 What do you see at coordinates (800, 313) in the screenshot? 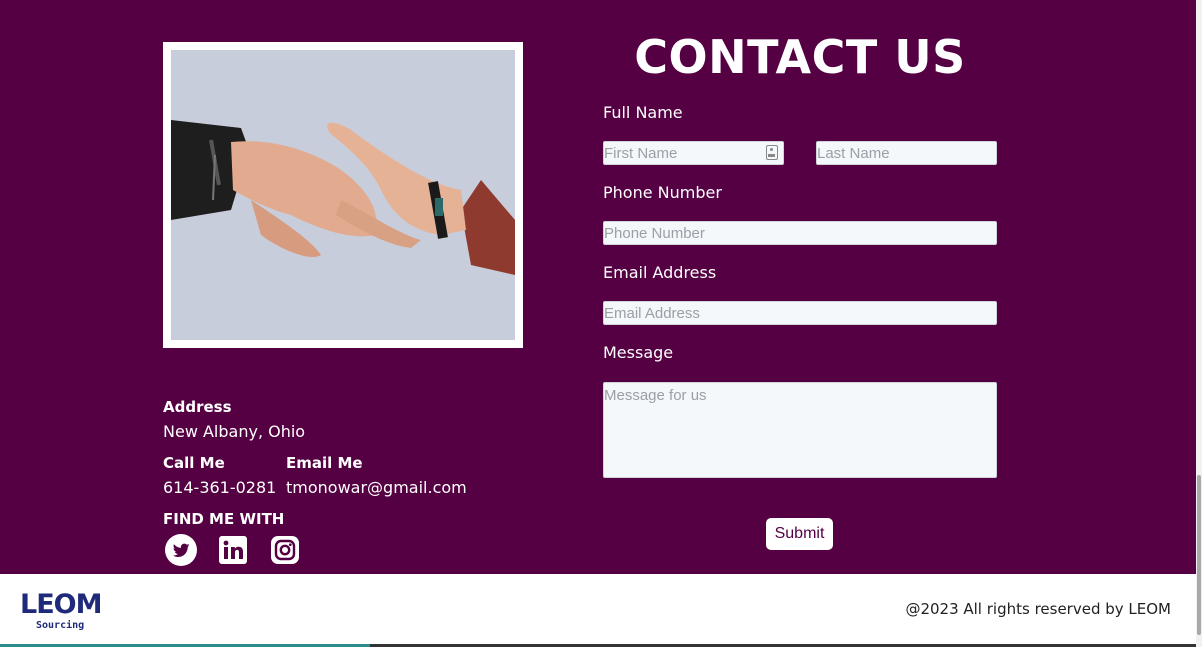
I see `email-input` at bounding box center [800, 313].